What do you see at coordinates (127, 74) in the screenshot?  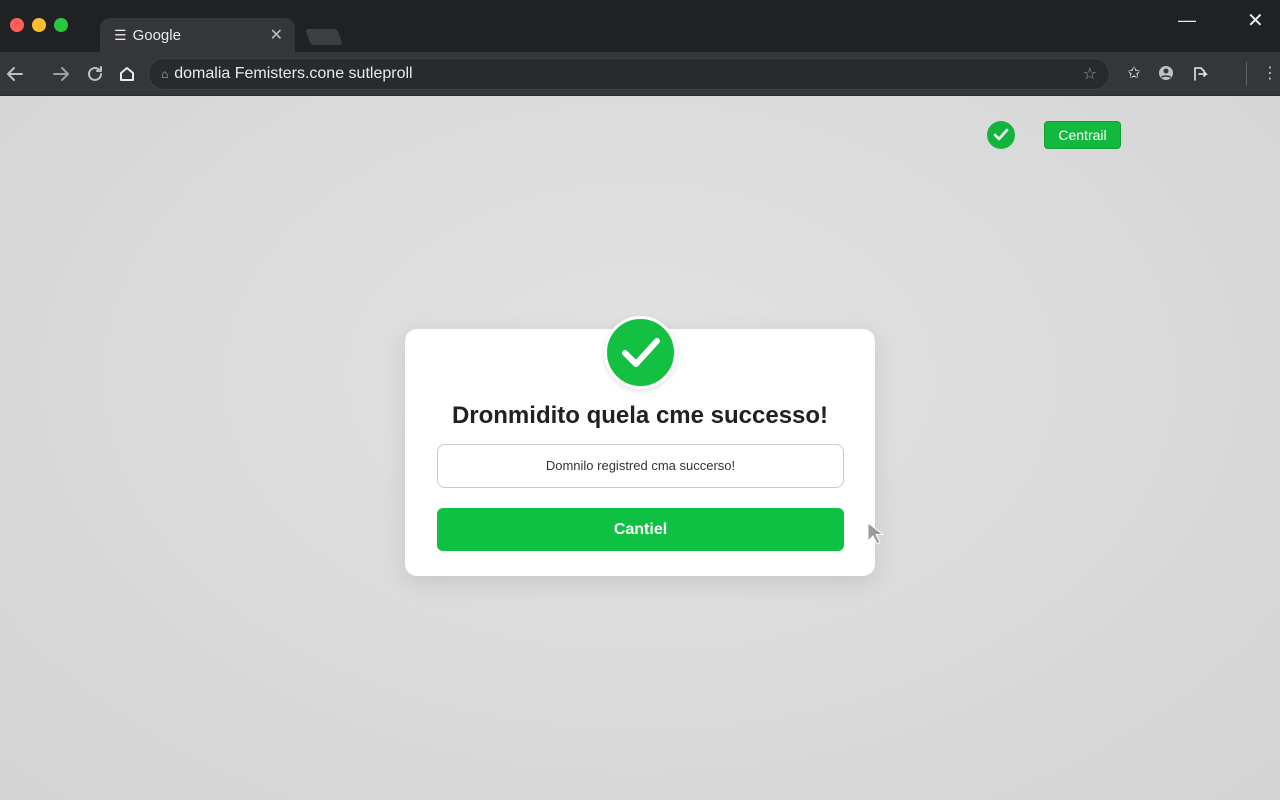 I see `home-icon` at bounding box center [127, 74].